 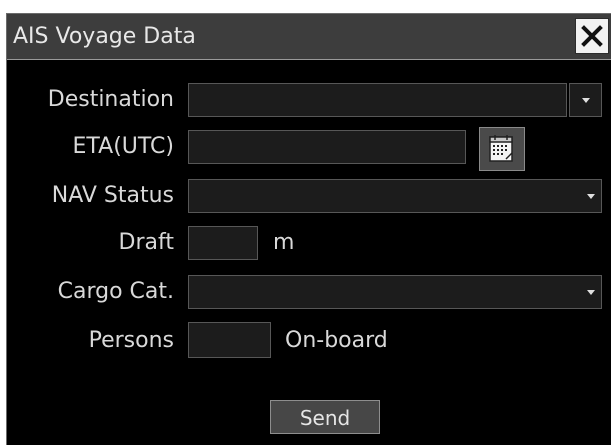 I want to click on close-button, so click(x=592, y=36).